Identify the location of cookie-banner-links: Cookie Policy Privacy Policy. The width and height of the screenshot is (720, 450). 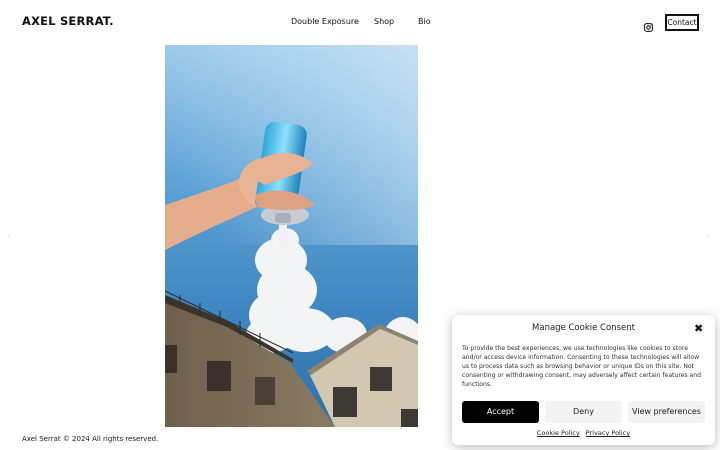
(583, 433).